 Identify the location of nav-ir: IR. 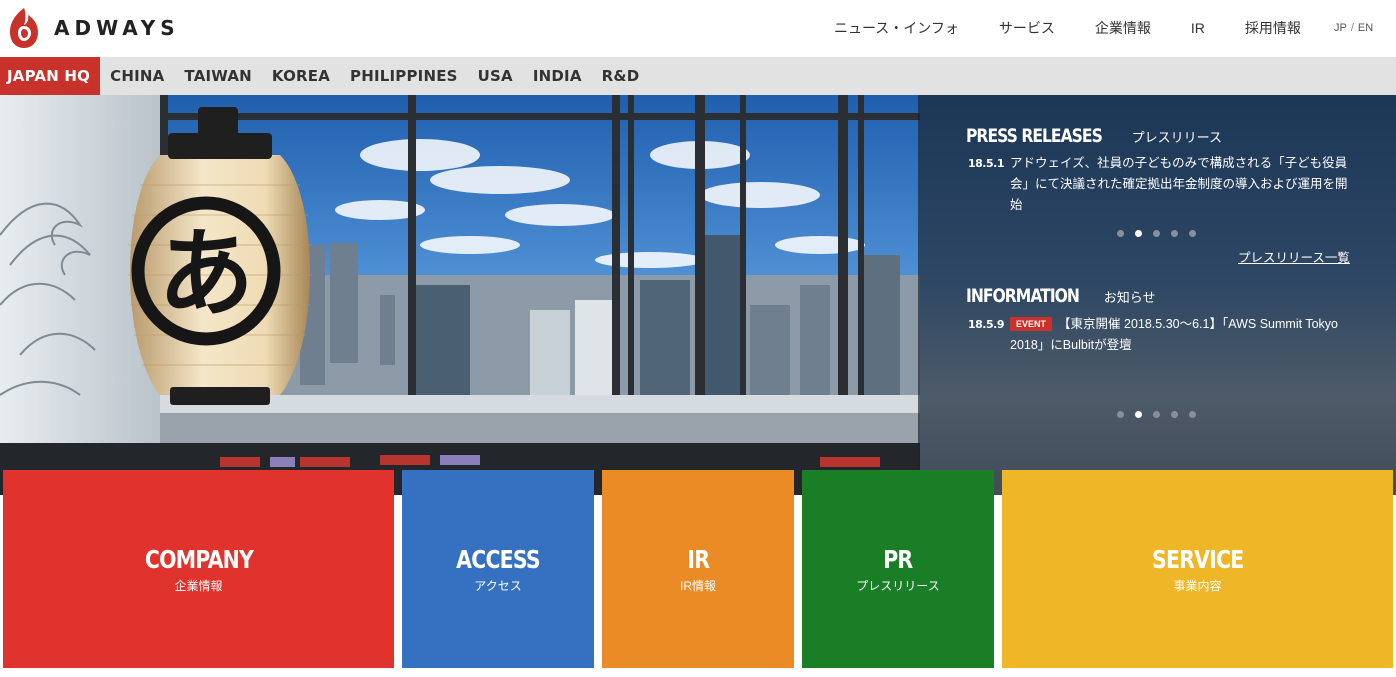
(1198, 28).